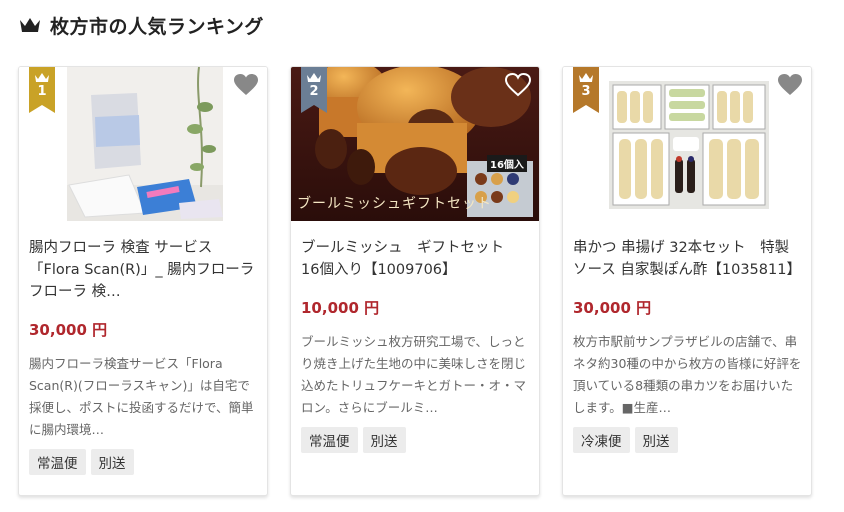  Describe the element at coordinates (394, 204) in the screenshot. I see `image-caption: ブールミッシュギフトセット` at that location.